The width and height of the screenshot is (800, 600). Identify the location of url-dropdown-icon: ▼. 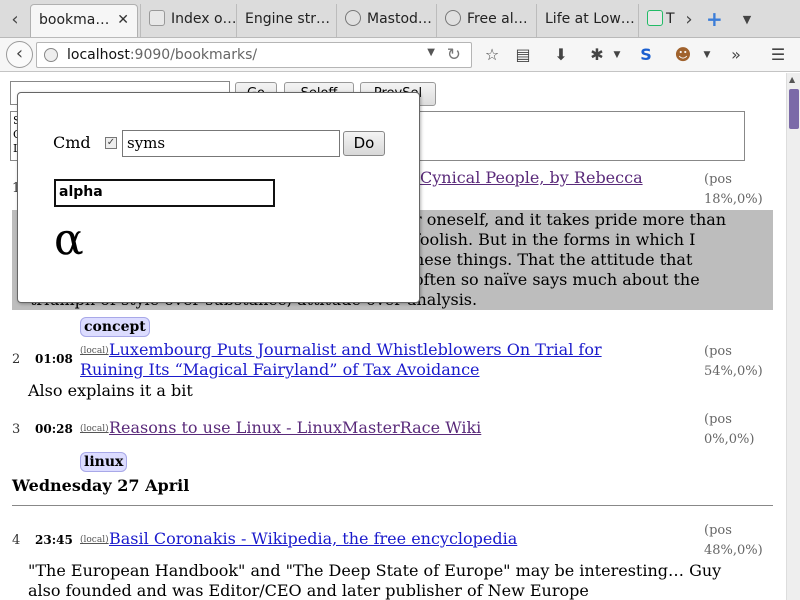
(431, 52).